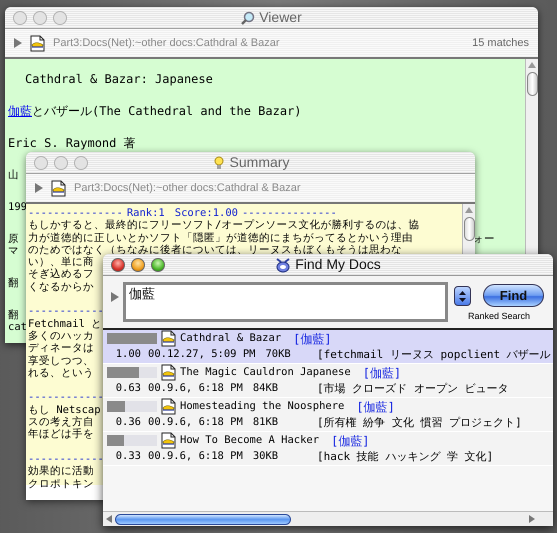  What do you see at coordinates (224, 225) in the screenshot?
I see `text-line: もしかすると、最終的にフリーソフト/オープンソース文化が勝利するのは、協` at bounding box center [224, 225].